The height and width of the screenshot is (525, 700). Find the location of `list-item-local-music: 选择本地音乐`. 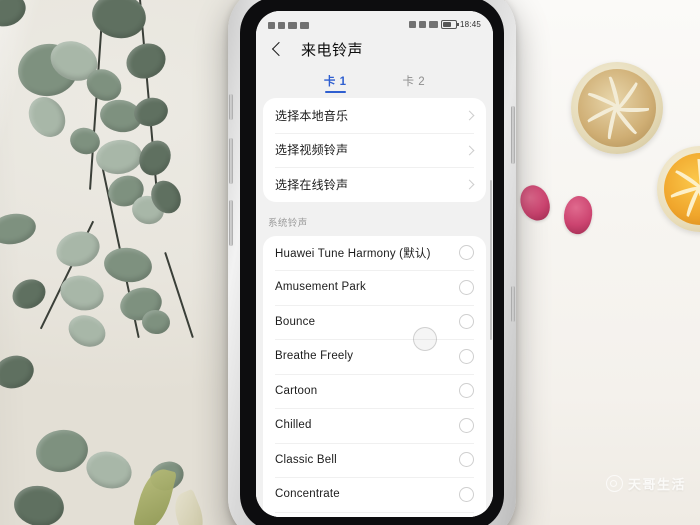

list-item-local-music: 选择本地音乐 is located at coordinates (374, 115).